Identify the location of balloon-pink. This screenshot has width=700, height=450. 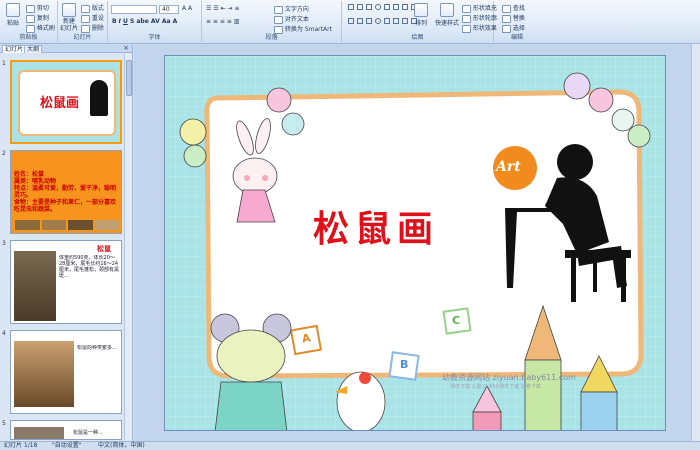
(279, 100).